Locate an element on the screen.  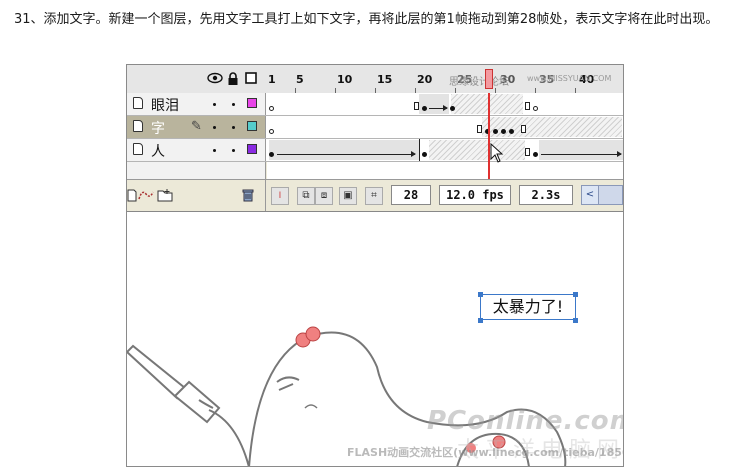
keyframe-divider is located at coordinates (419, 150).